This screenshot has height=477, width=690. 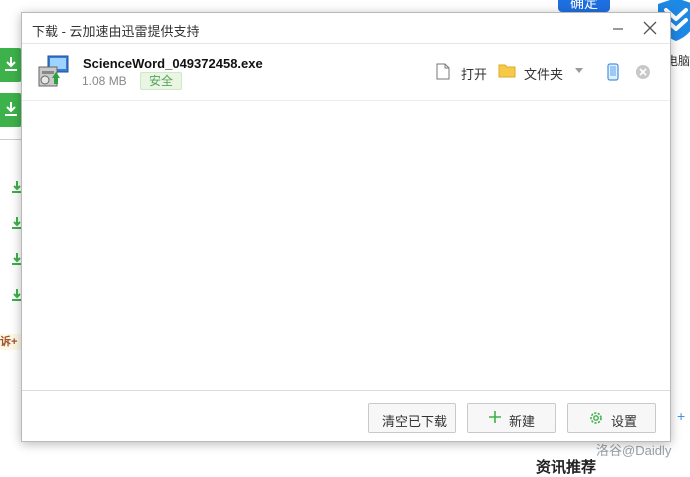 I want to click on settings-button: 设置, so click(x=611, y=418).